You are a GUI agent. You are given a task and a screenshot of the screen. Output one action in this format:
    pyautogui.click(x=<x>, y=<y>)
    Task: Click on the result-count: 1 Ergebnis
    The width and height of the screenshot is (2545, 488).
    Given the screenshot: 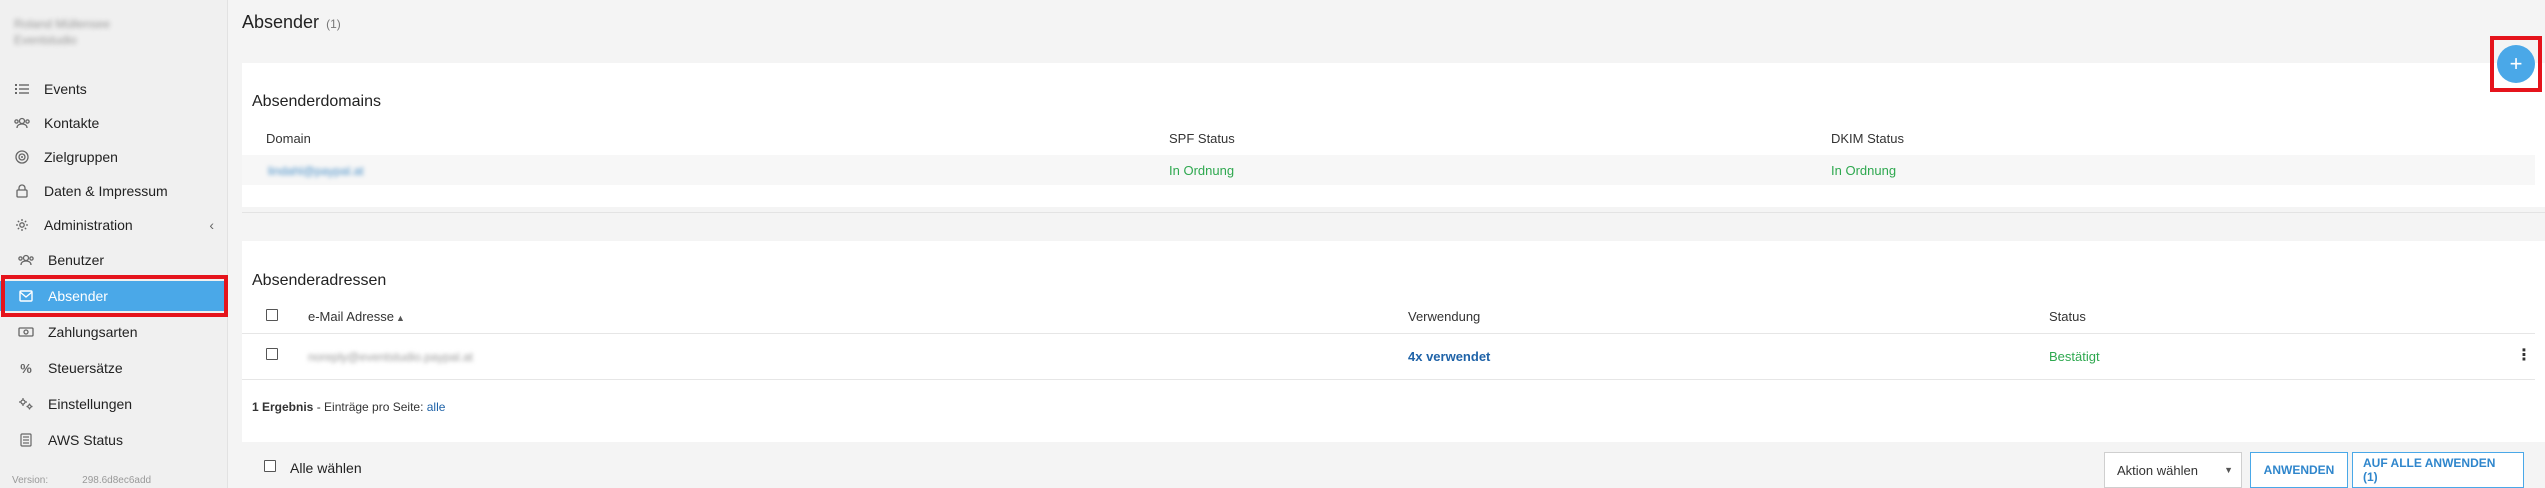 What is the action you would take?
    pyautogui.click(x=283, y=407)
    